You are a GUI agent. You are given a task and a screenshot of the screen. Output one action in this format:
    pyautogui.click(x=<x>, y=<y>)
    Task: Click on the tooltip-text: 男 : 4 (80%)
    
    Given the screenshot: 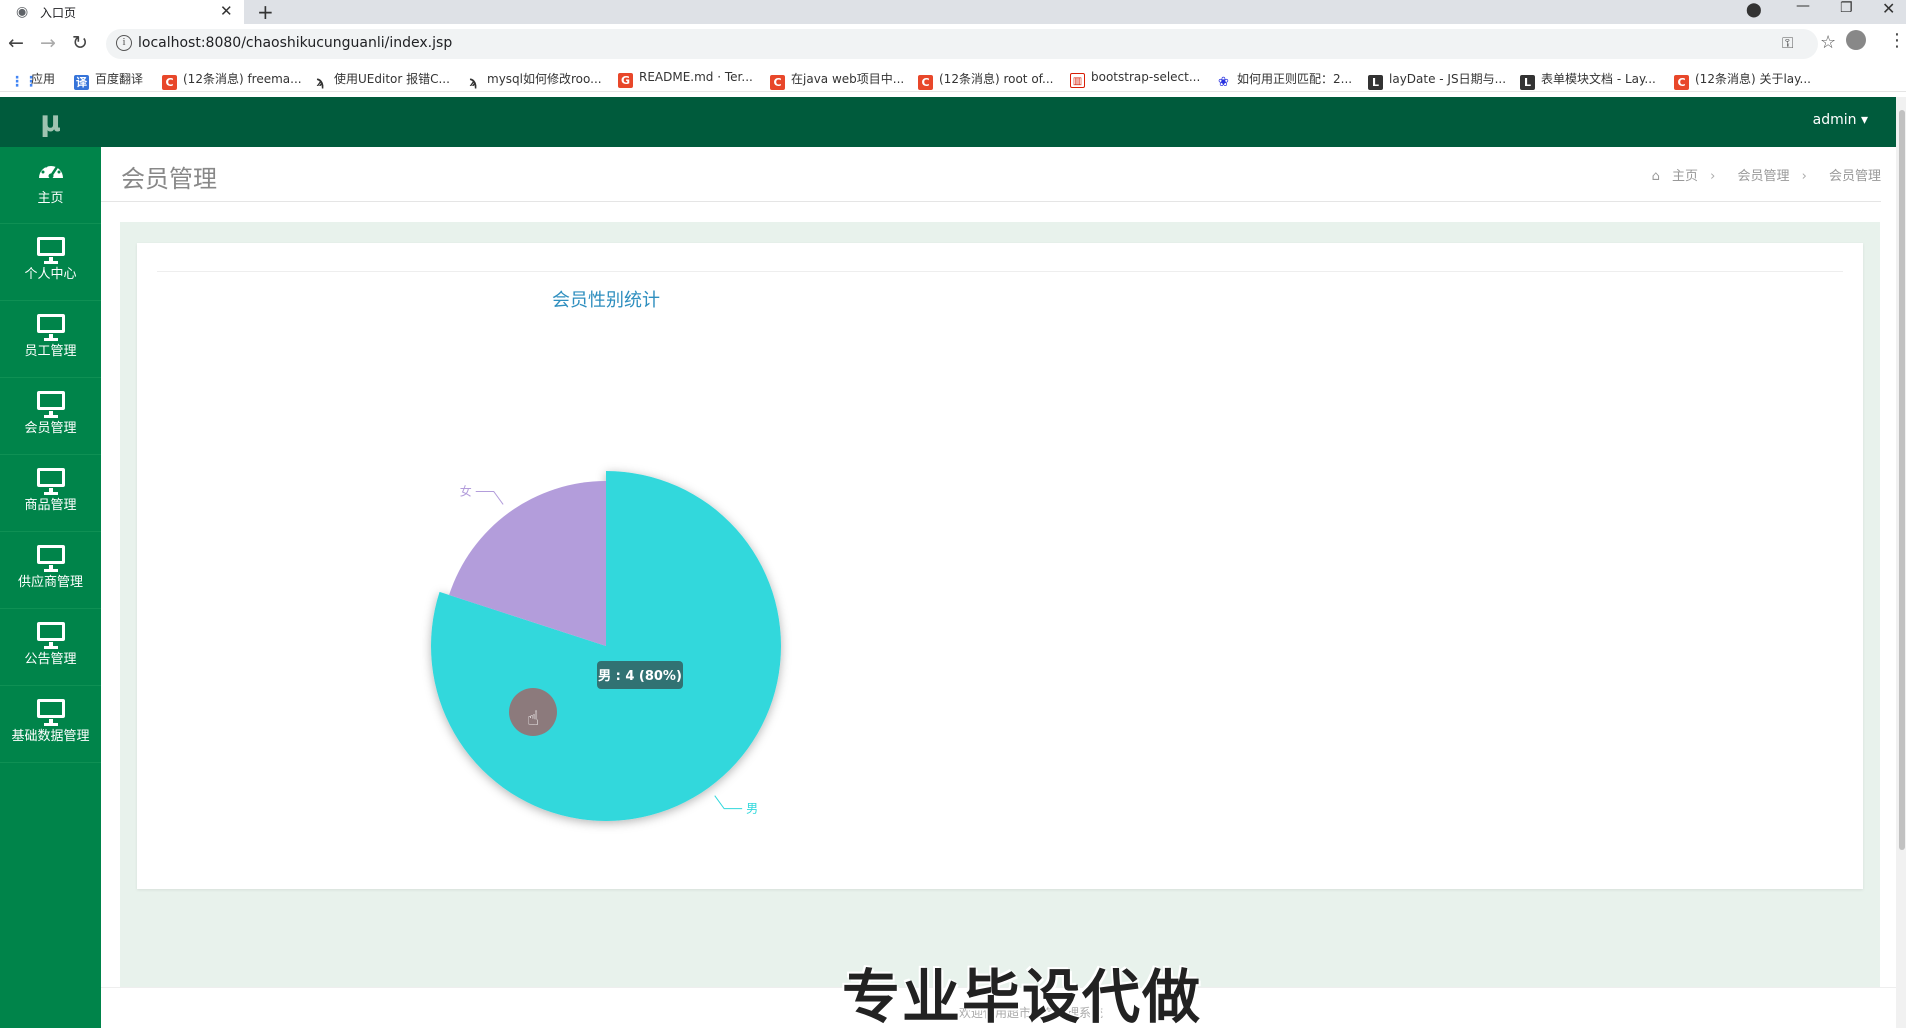 What is the action you would take?
    pyautogui.click(x=640, y=676)
    